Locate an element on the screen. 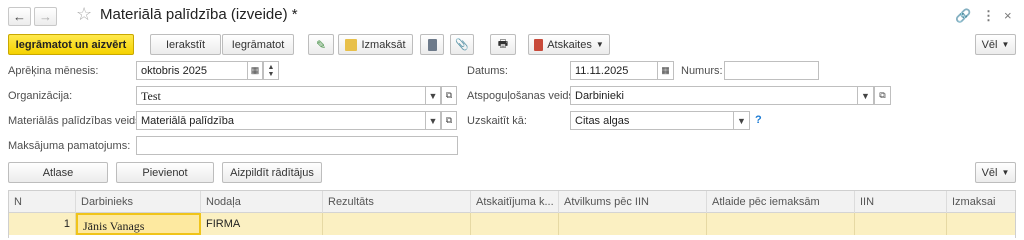 Image resolution: width=1024 pixels, height=240 pixels. number-label: Numurs: is located at coordinates (702, 71).